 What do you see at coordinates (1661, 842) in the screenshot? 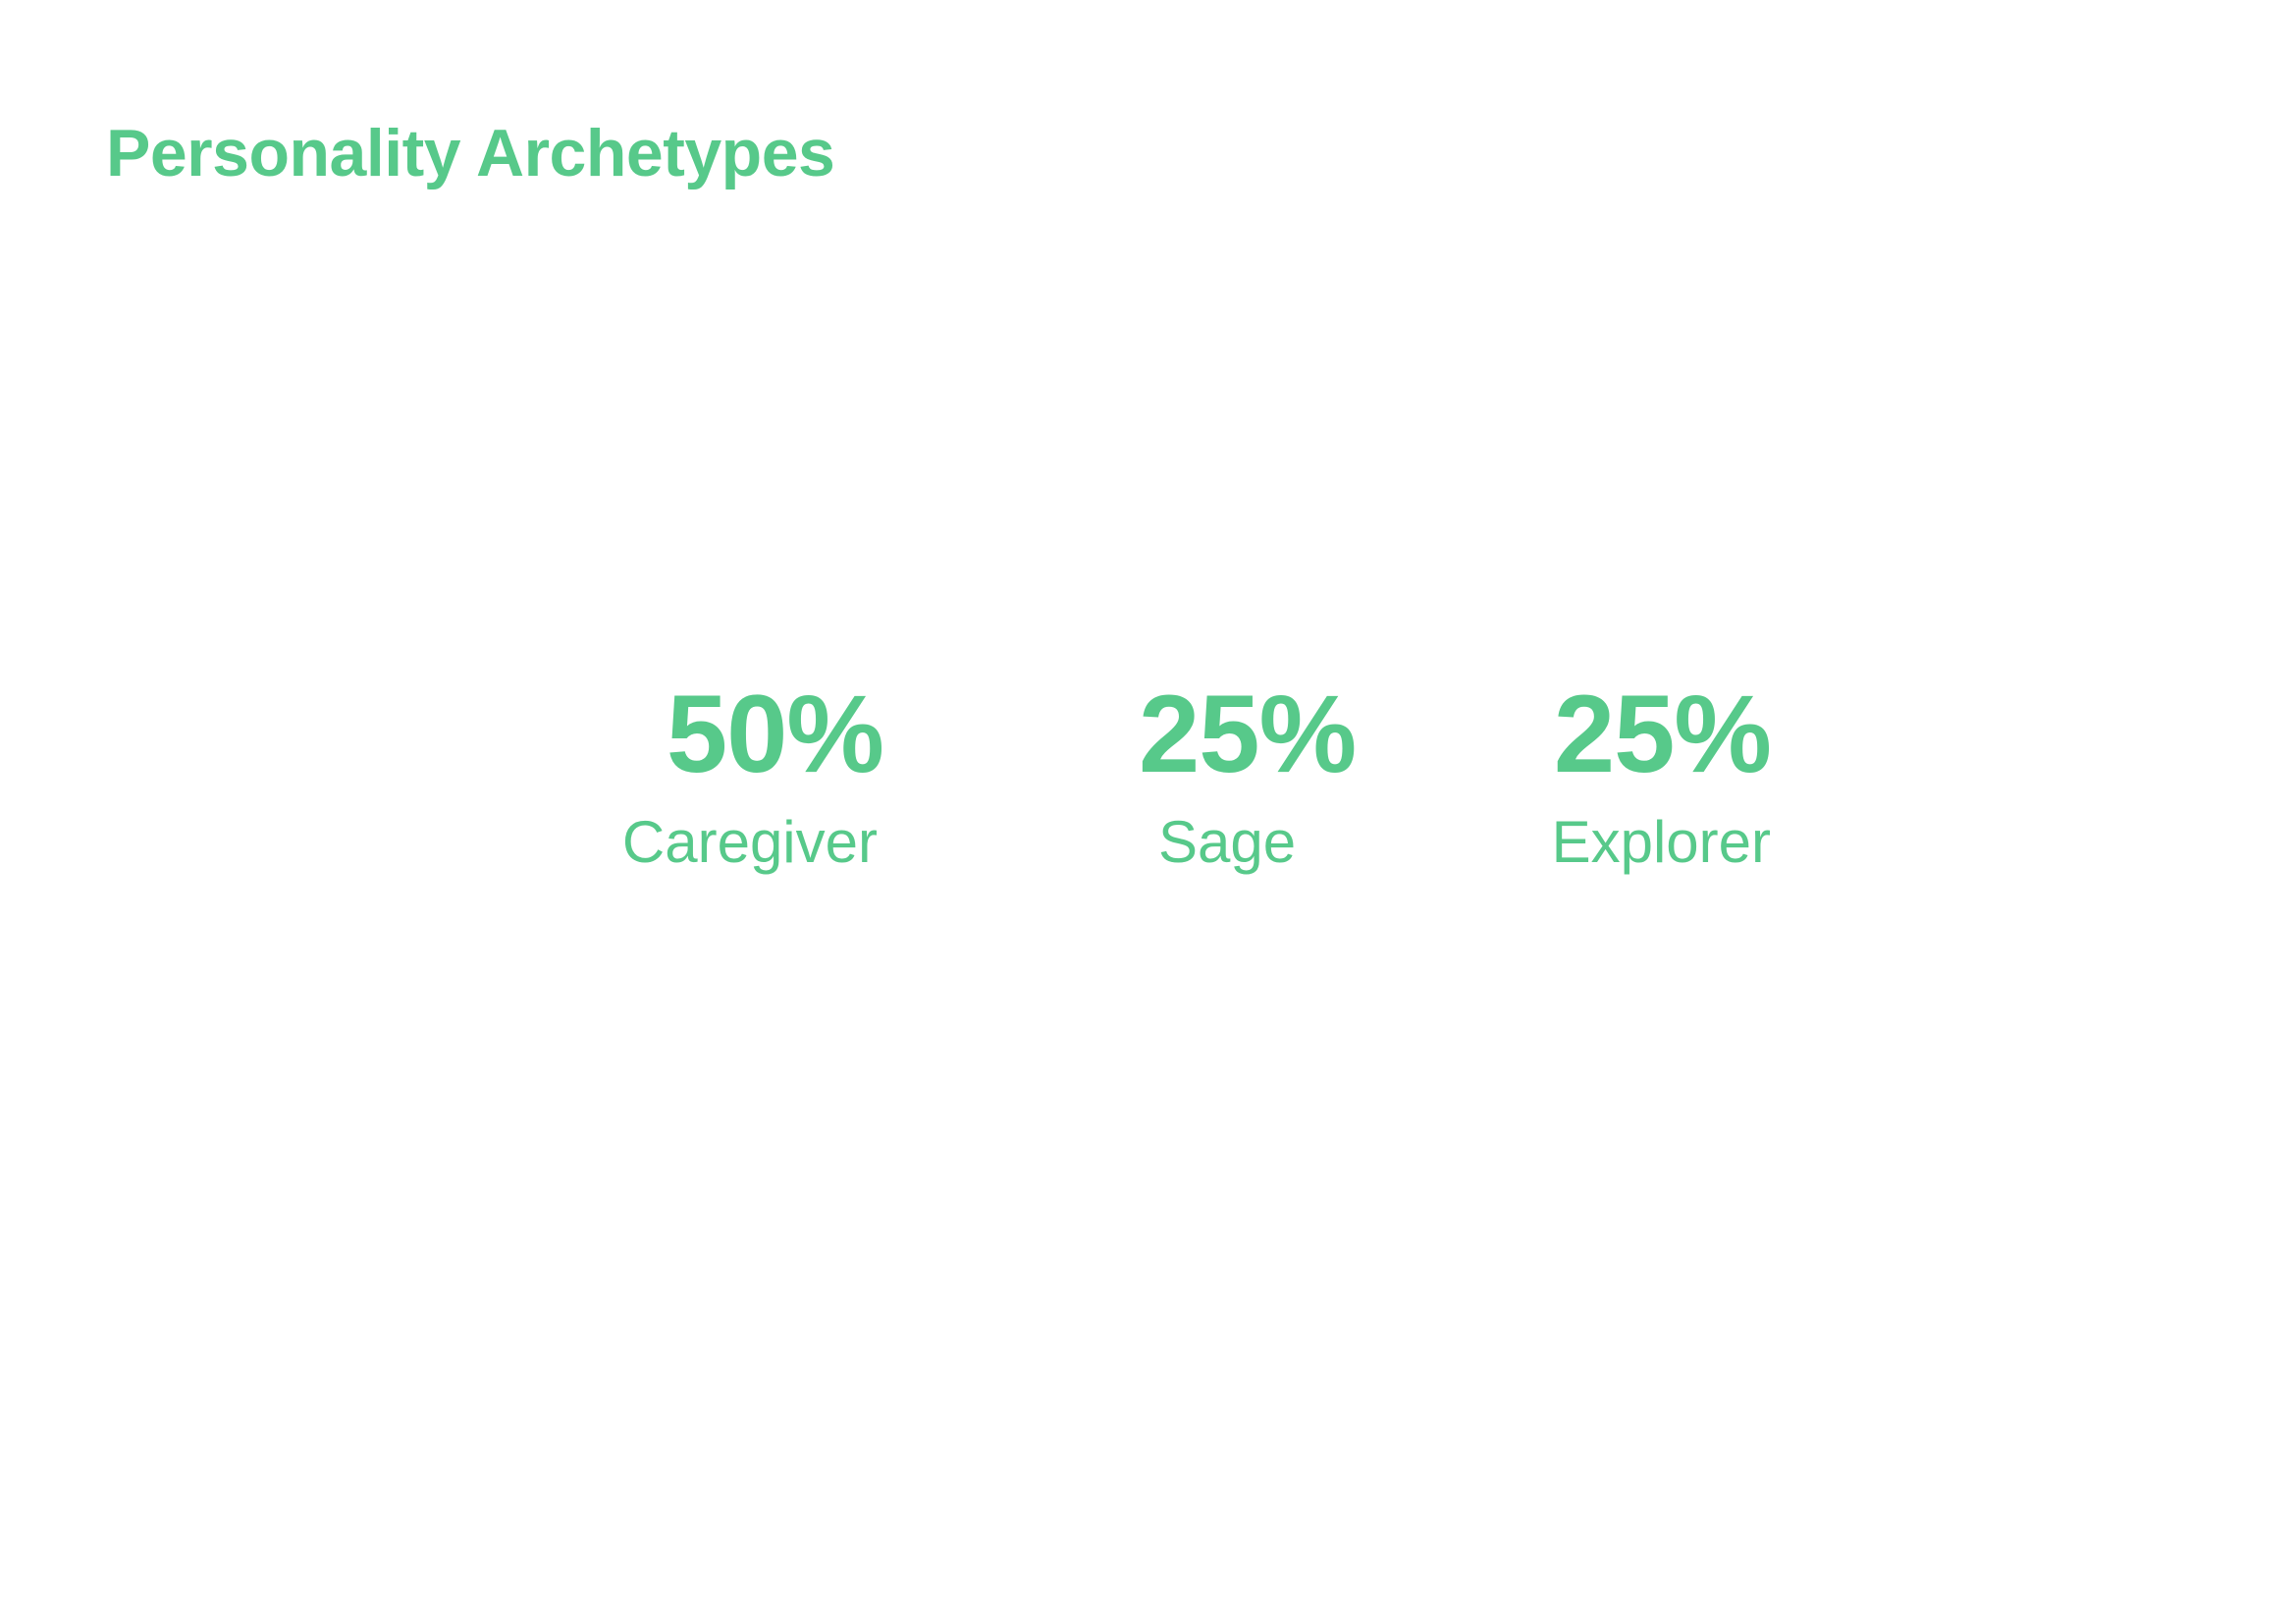
I see `stat-label: Explorer` at bounding box center [1661, 842].